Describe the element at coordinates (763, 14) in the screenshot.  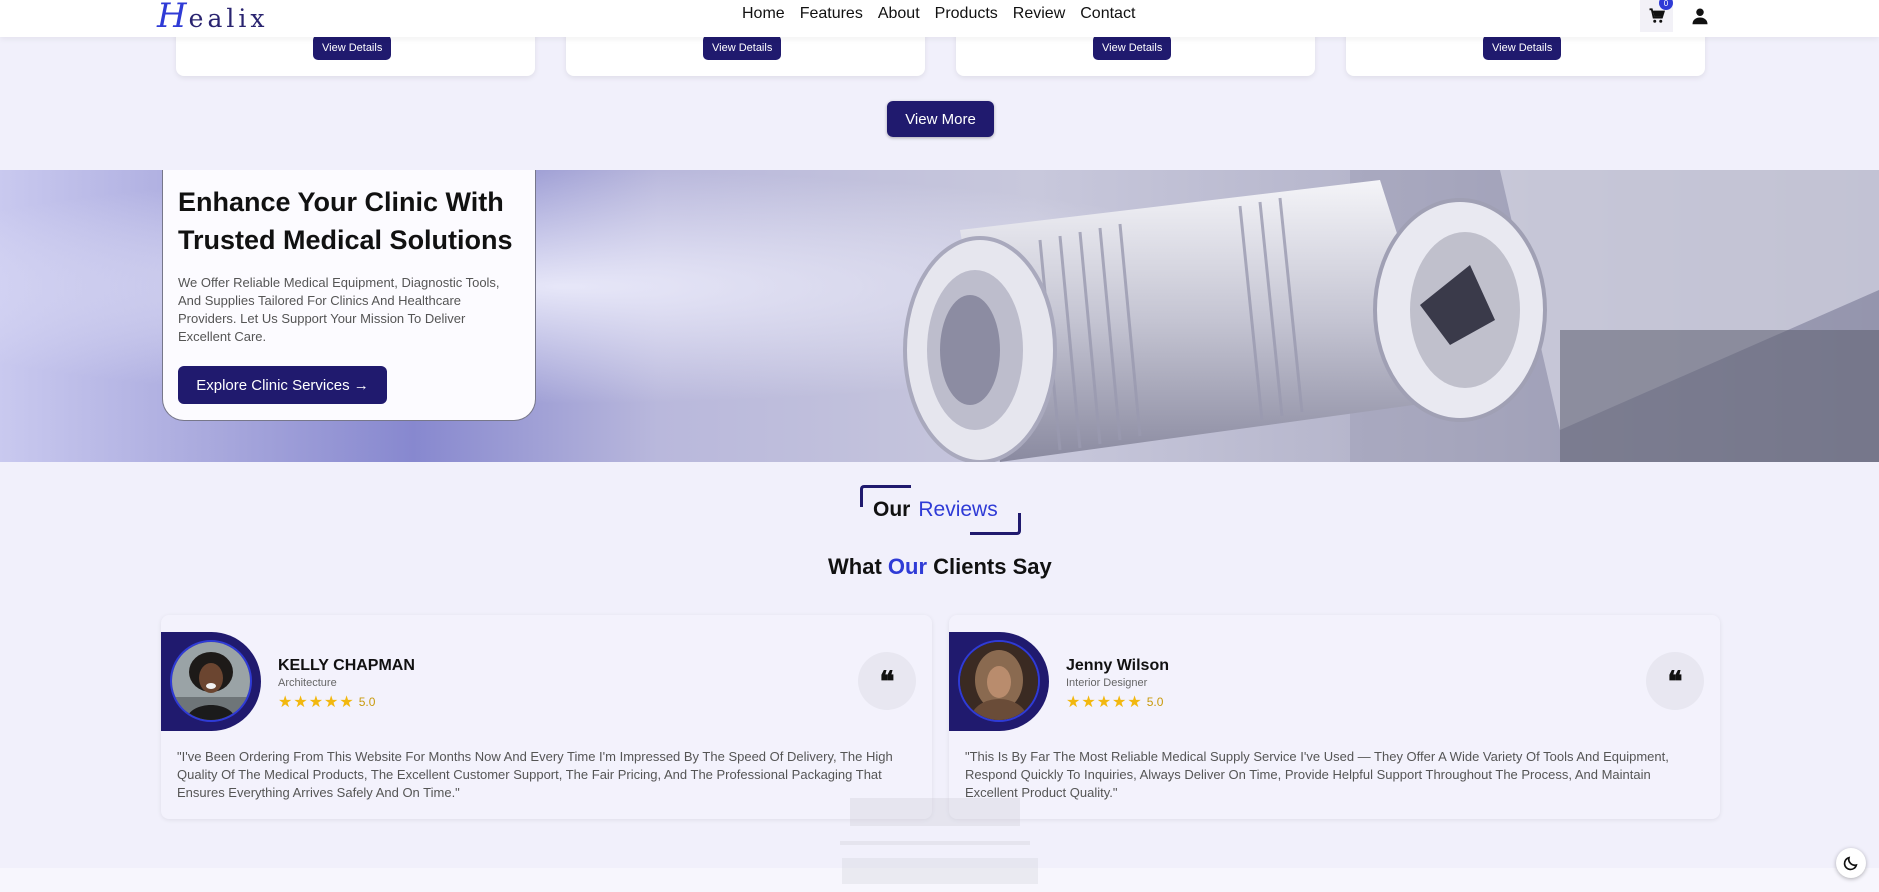
I see `nav-home: Home` at that location.